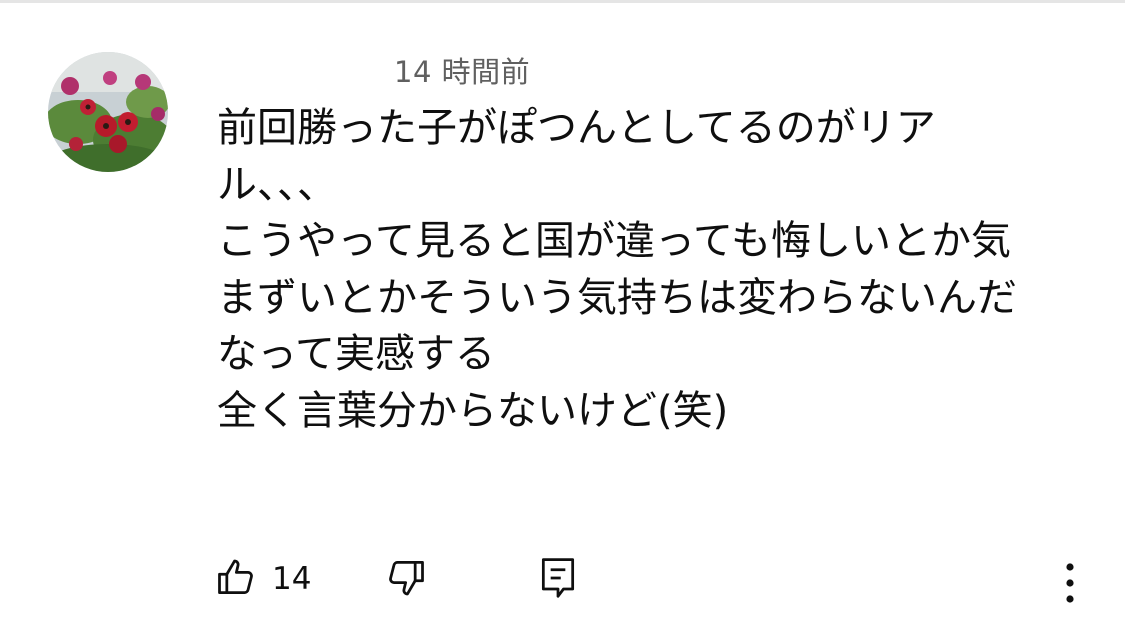 The height and width of the screenshot is (634, 1125). What do you see at coordinates (356, 354) in the screenshot?
I see `comment-line: なって実感する` at bounding box center [356, 354].